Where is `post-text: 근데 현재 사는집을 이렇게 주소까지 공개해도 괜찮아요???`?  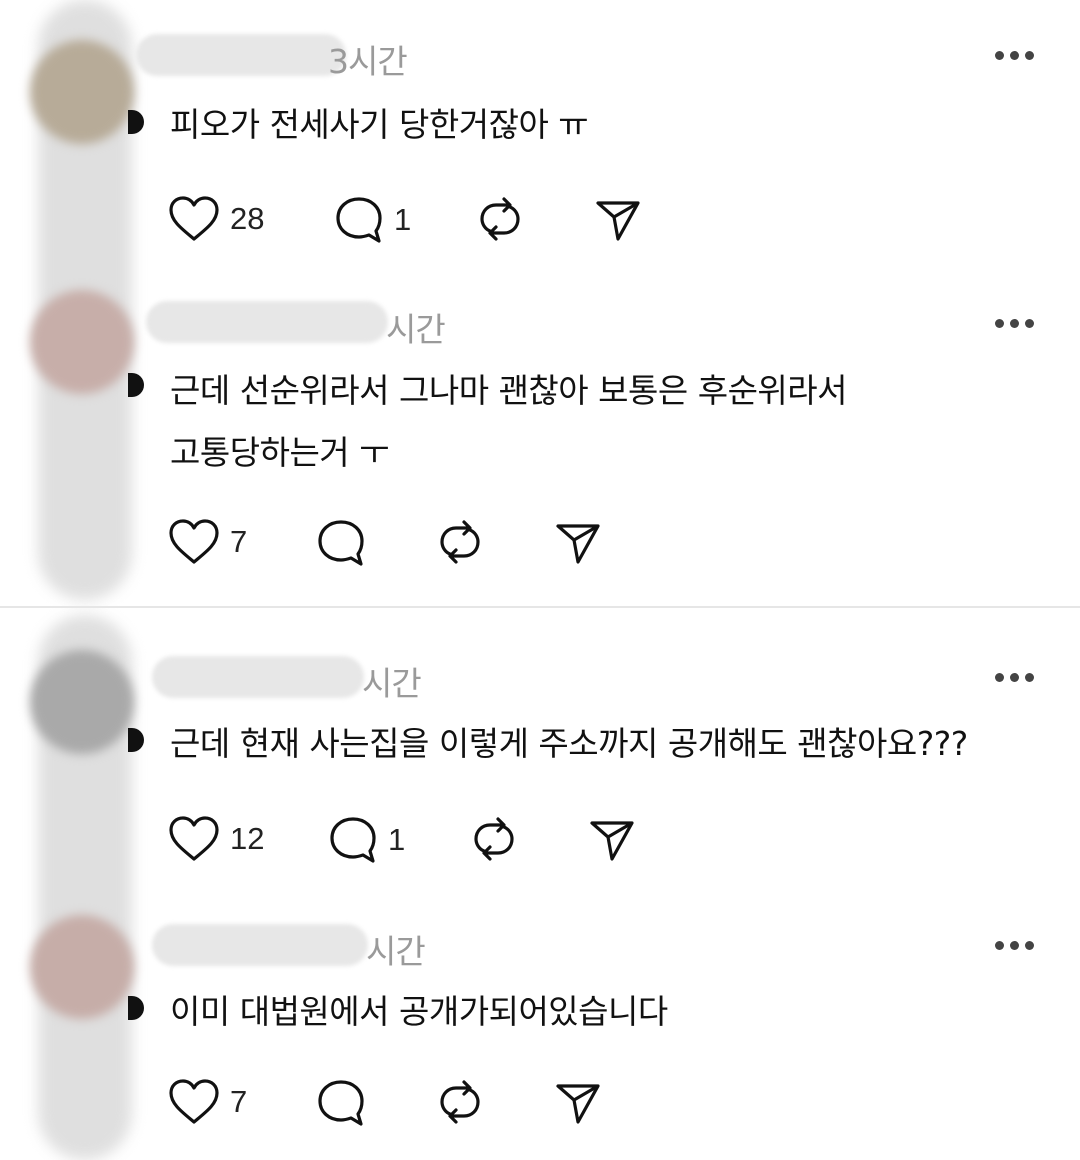
post-text: 근데 현재 사는집을 이렇게 주소까지 공개해도 괜찮아요??? is located at coordinates (569, 743).